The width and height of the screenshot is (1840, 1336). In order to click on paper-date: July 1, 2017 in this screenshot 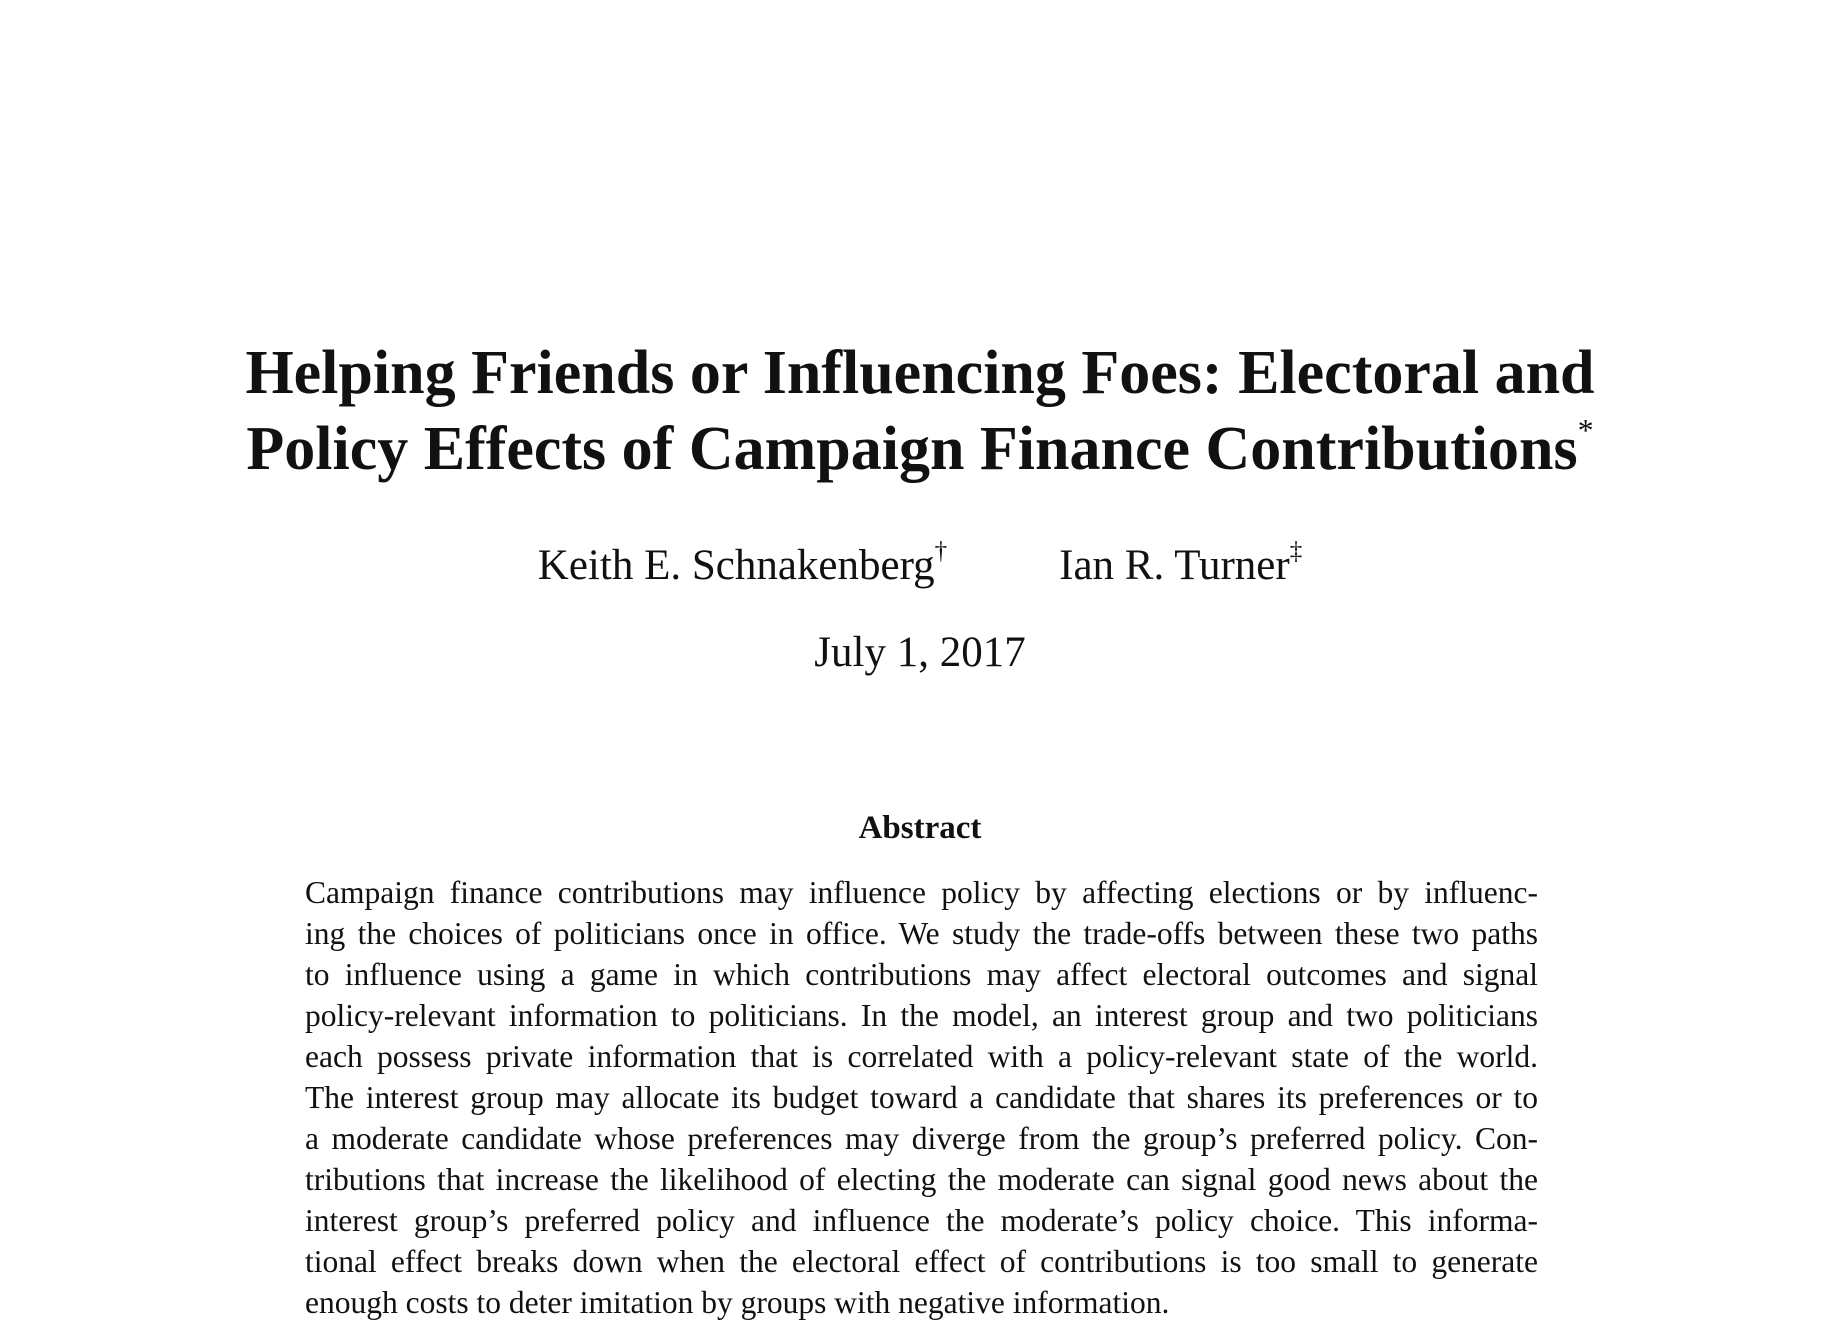, I will do `click(920, 652)`.